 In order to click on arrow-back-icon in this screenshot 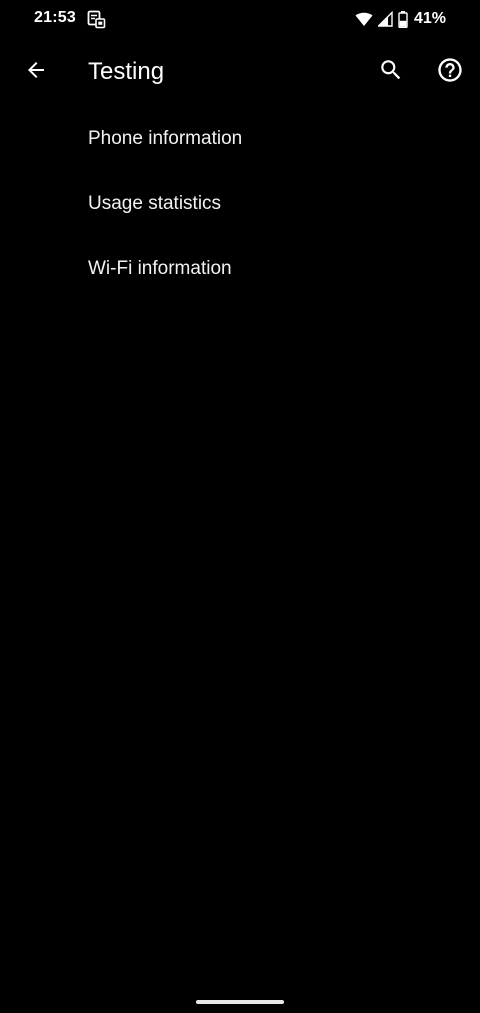, I will do `click(36, 72)`.